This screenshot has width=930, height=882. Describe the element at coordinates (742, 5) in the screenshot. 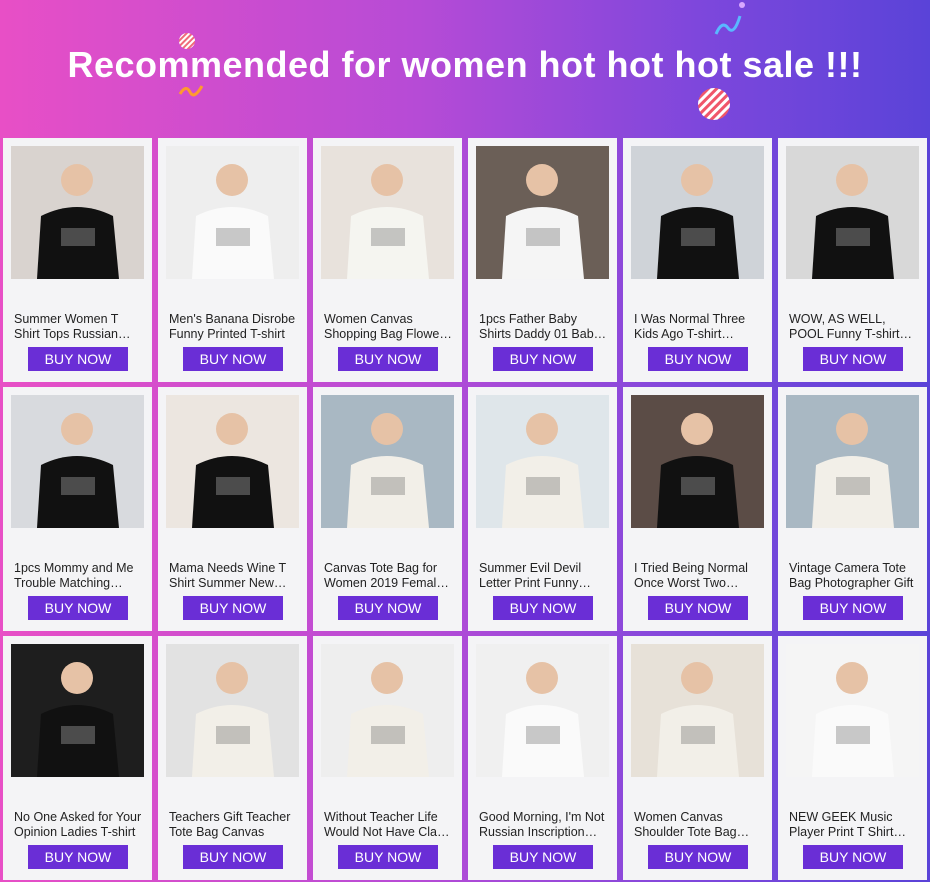

I see `dot-icon` at that location.